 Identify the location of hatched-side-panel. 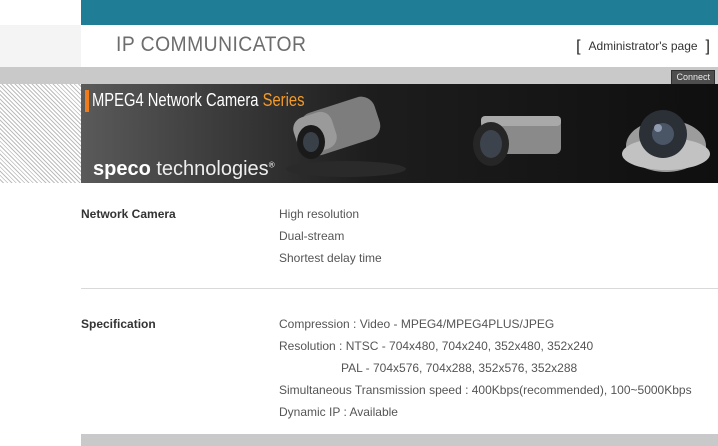
(40, 133).